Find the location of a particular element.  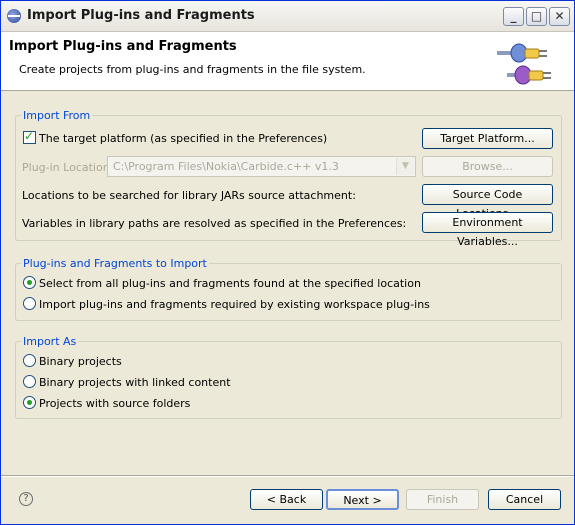

title-bar: Import Plug-ins and Fragments _ □ ✕ is located at coordinates (287, 16).